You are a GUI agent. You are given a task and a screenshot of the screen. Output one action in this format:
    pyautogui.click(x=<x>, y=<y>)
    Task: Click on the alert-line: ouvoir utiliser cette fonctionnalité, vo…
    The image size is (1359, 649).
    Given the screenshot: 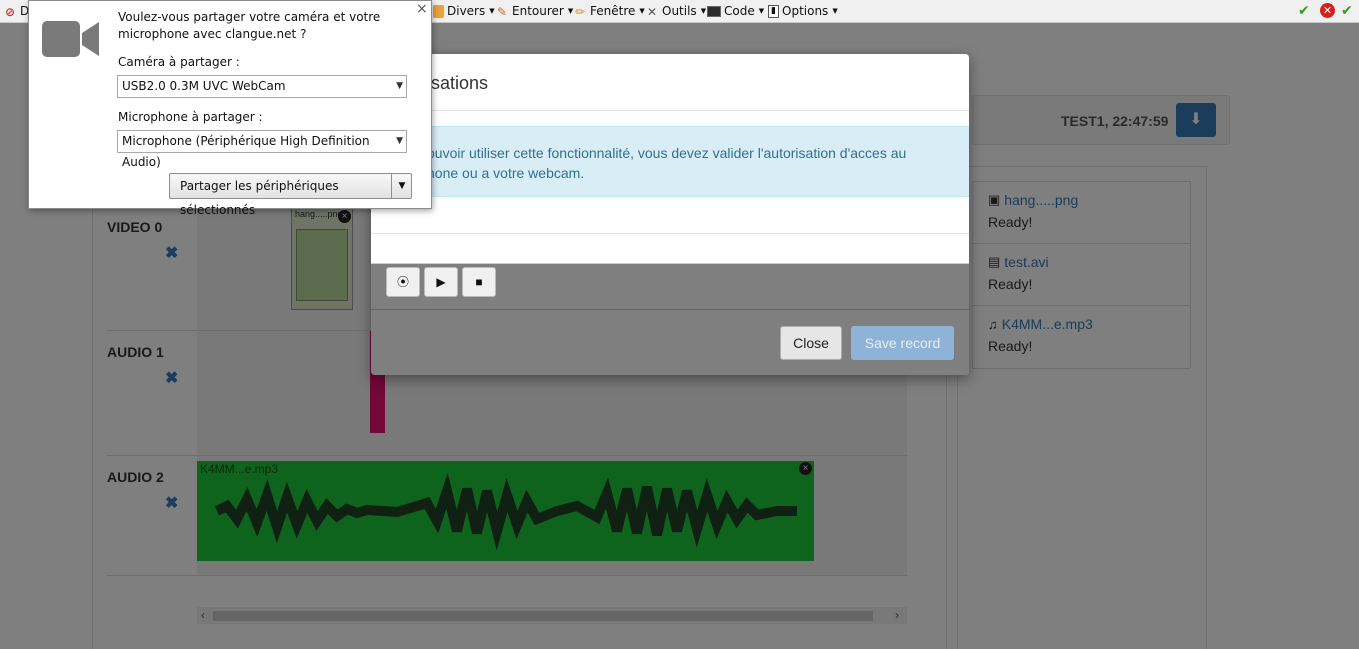 What is the action you would take?
    pyautogui.click(x=667, y=153)
    